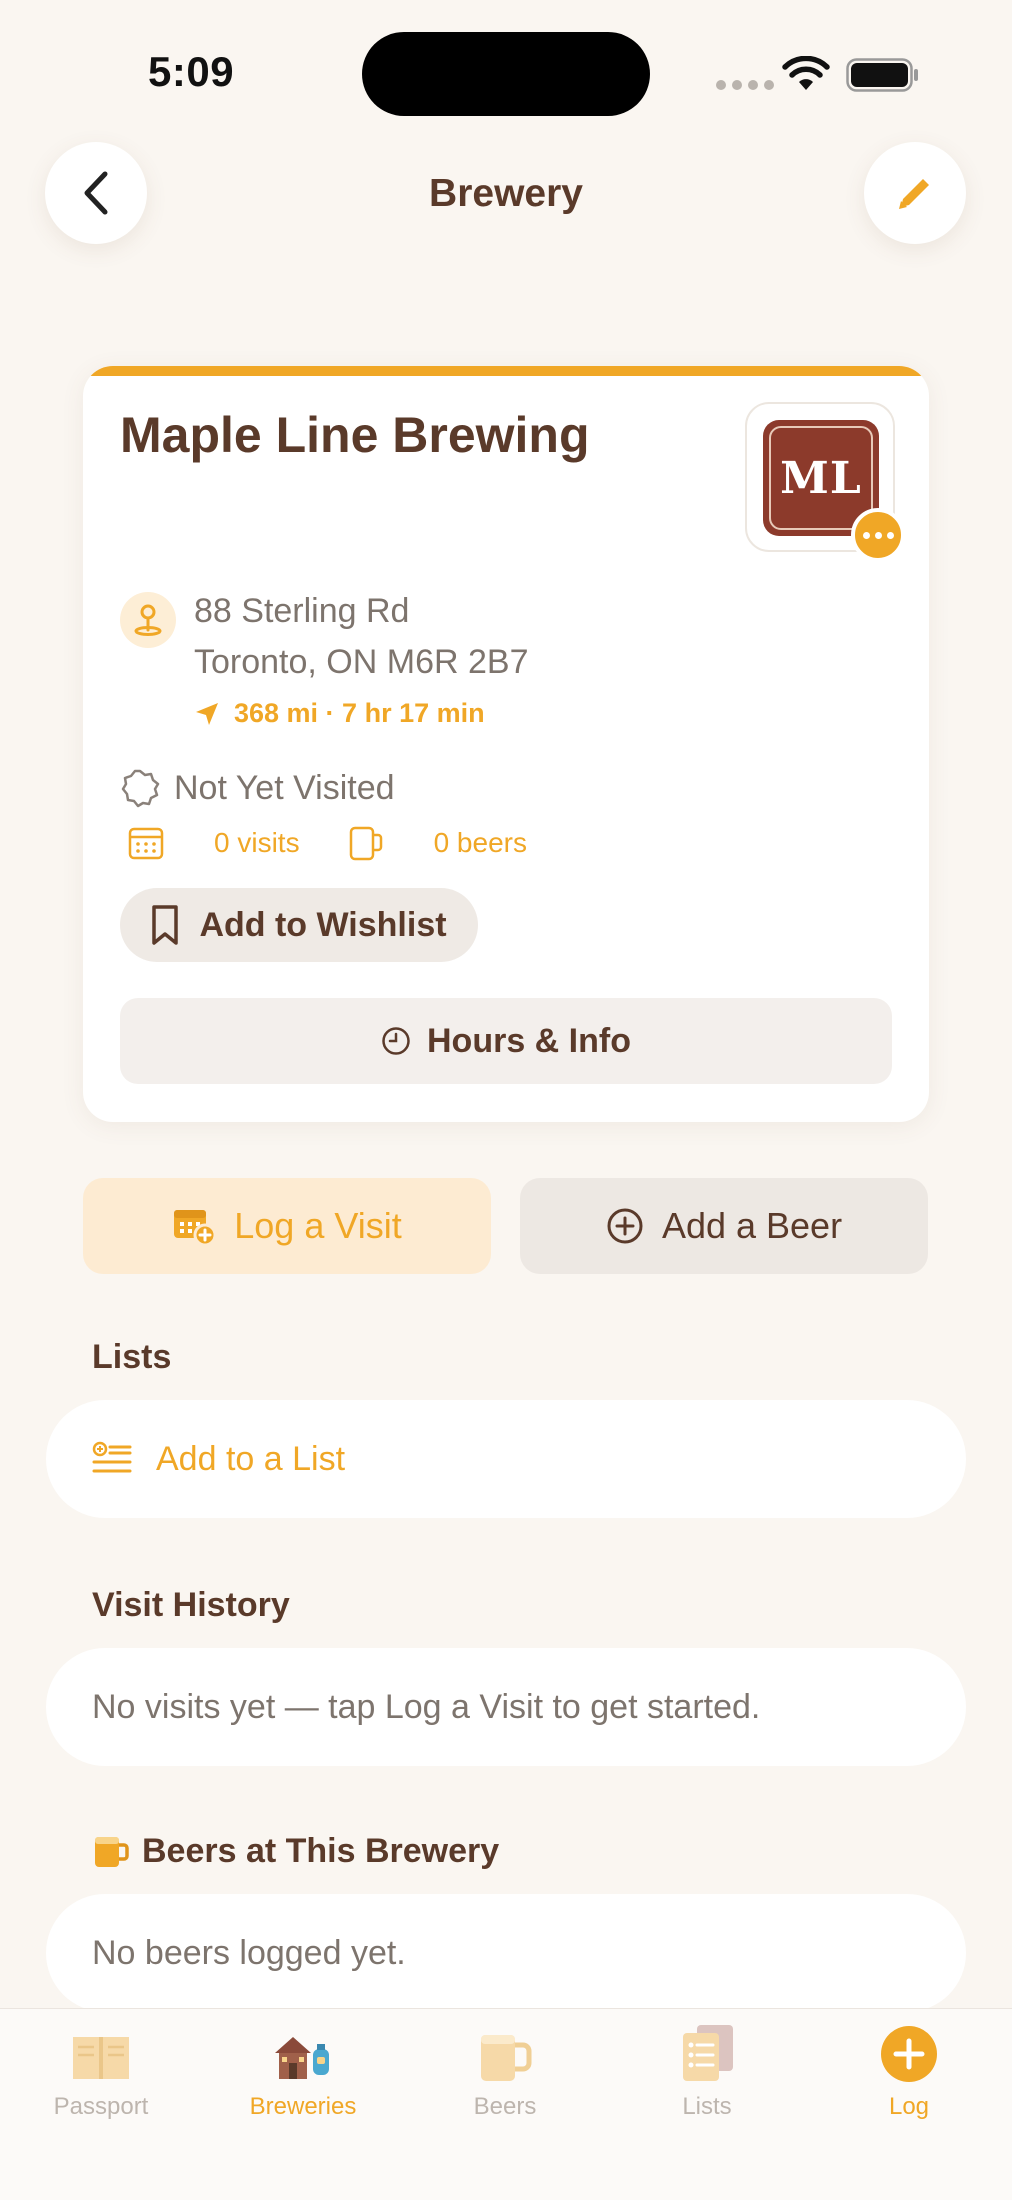 This screenshot has width=1012, height=2200. I want to click on page-title: Brewery, so click(506, 193).